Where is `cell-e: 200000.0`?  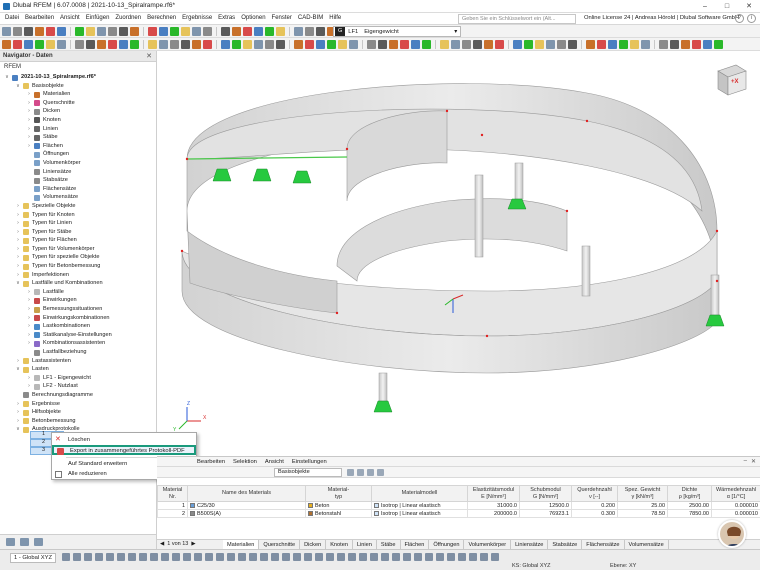
cell-e: 200000.0 is located at coordinates (493, 513).